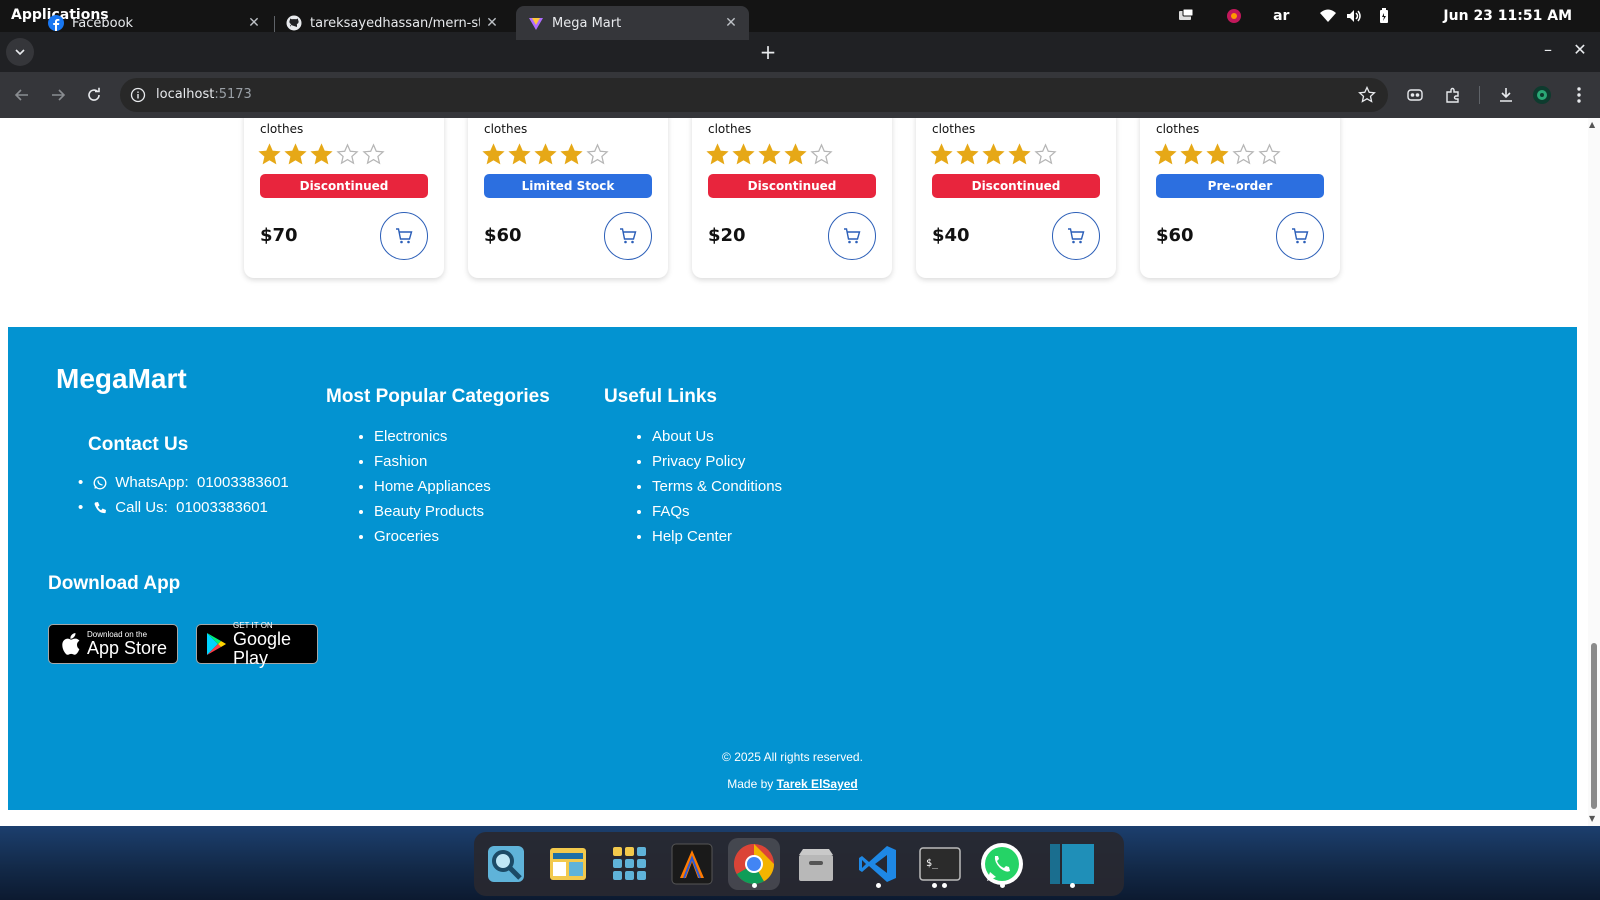  Describe the element at coordinates (121, 379) in the screenshot. I see `footer-brand: MegaMart` at that location.